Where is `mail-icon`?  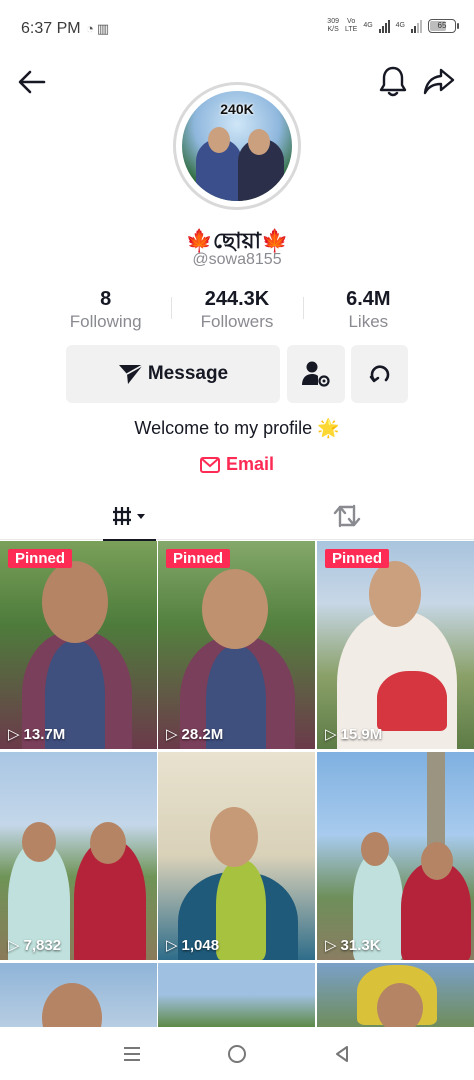
mail-icon is located at coordinates (209, 464).